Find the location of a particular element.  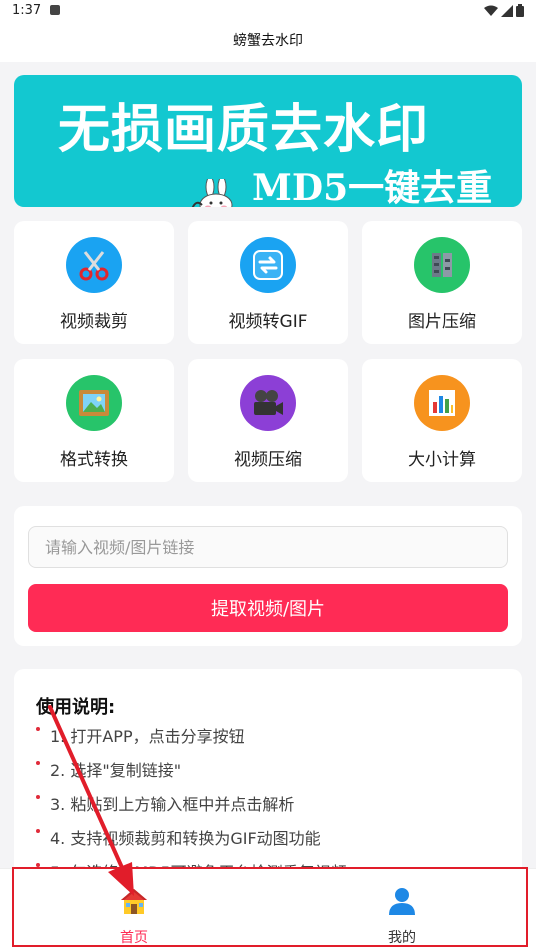

link-panel: 提取视频/图片 is located at coordinates (268, 576).